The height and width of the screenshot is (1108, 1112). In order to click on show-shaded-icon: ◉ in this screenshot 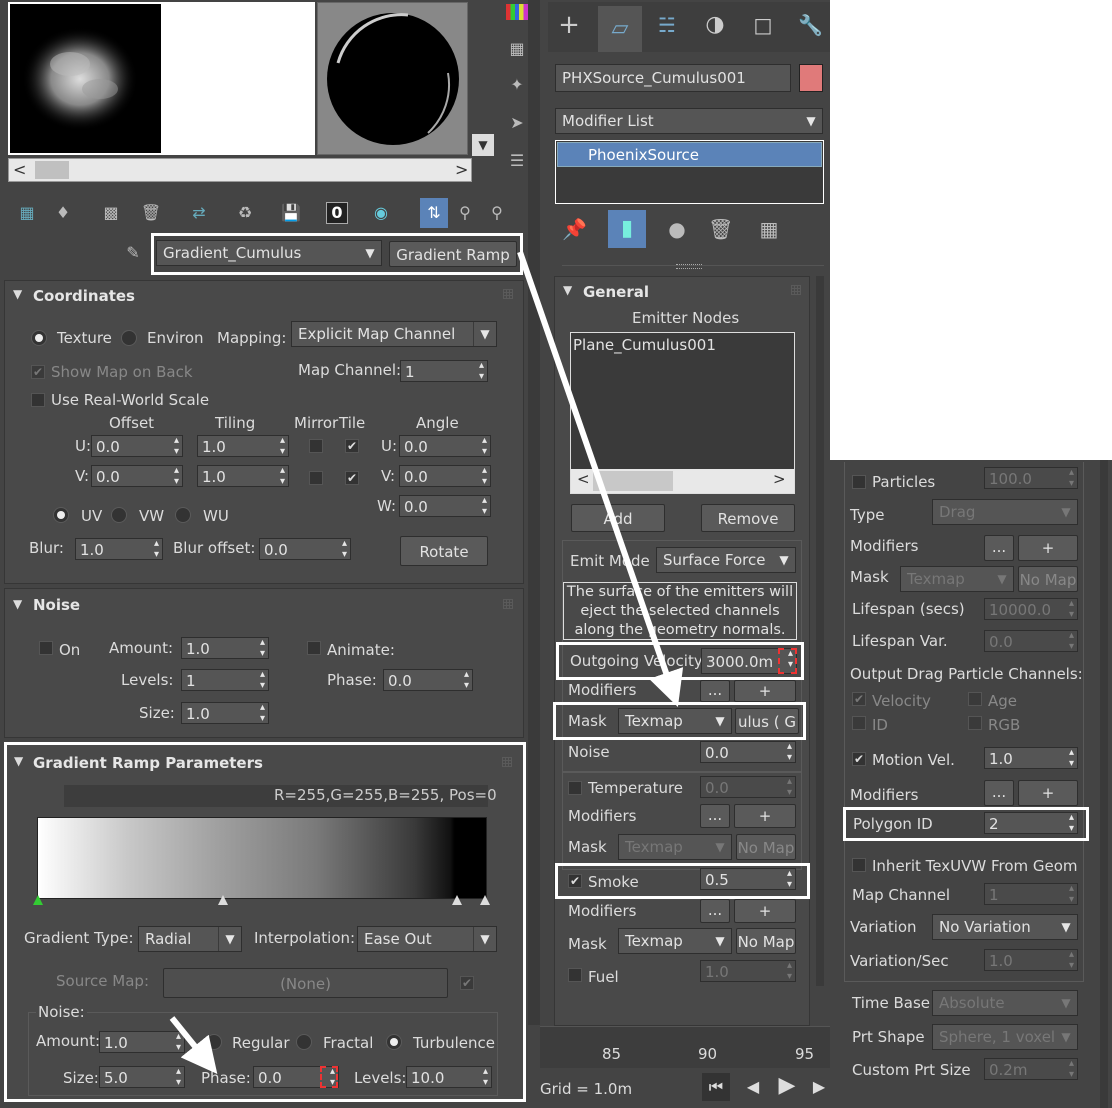, I will do `click(381, 213)`.